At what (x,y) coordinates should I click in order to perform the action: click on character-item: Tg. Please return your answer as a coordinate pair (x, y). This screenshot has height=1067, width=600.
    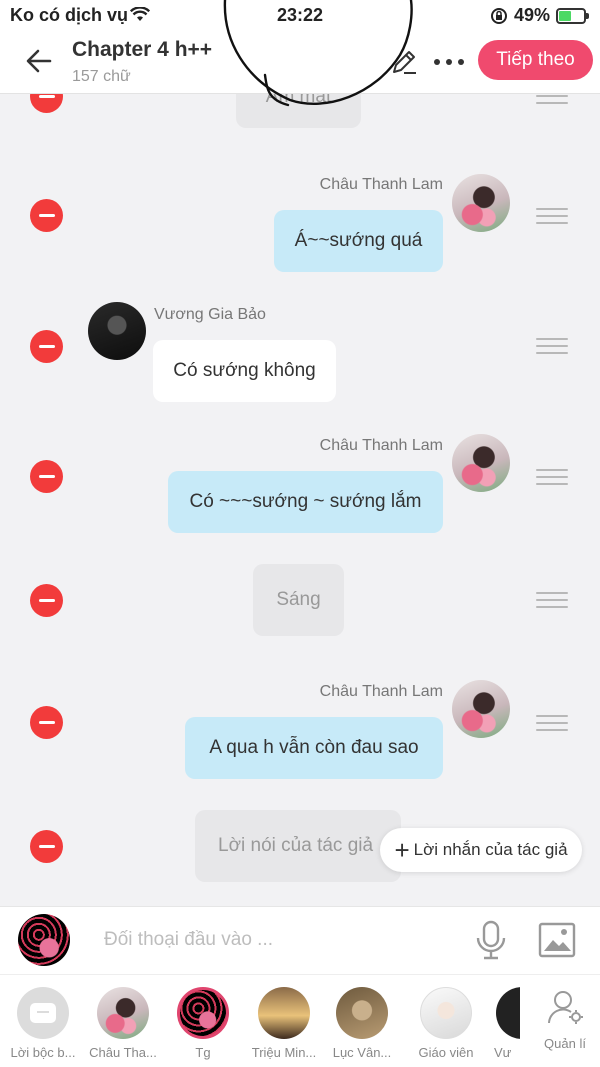
    Looking at the image, I should click on (203, 1023).